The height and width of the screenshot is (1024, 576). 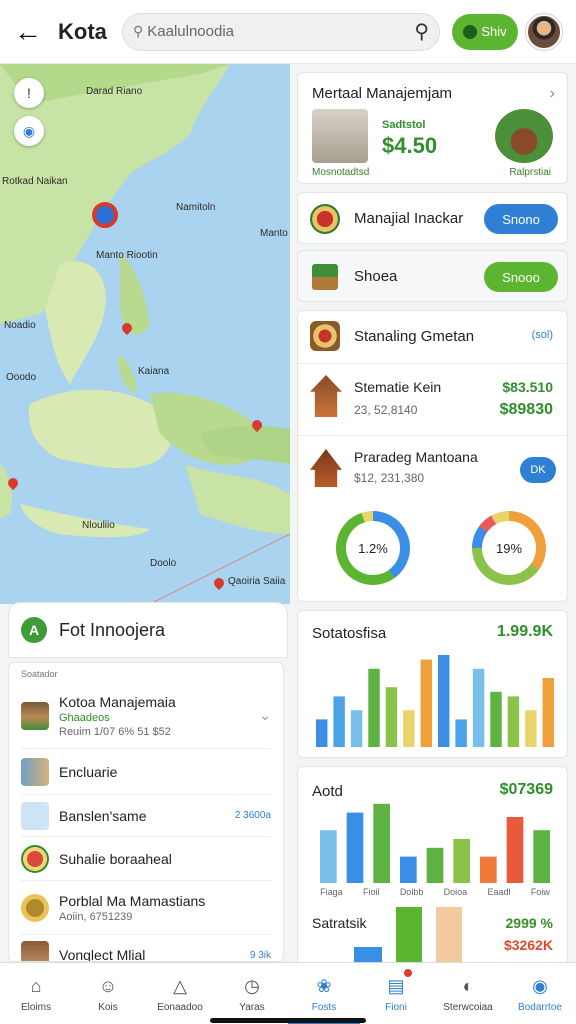 What do you see at coordinates (105, 215) in the screenshot?
I see `current-location-pin-icon` at bounding box center [105, 215].